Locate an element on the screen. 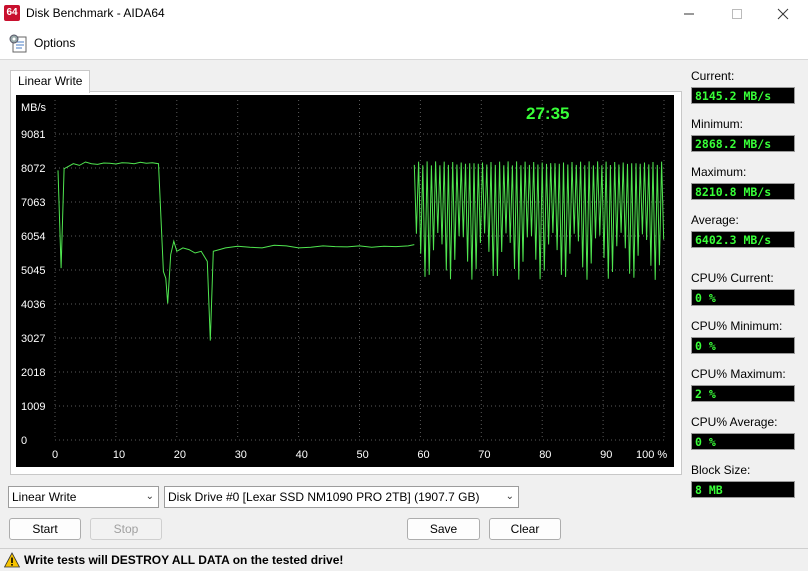  x-tick-label: 90 is located at coordinates (606, 455).